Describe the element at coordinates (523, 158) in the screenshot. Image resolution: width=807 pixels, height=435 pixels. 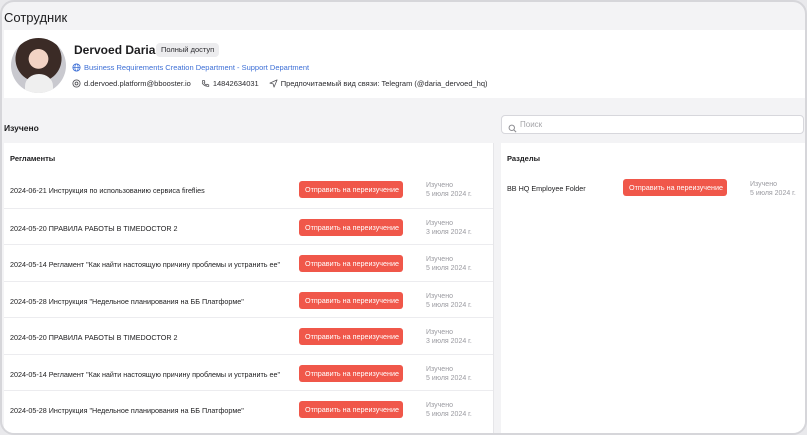
I see `sections-header: Разделы` at that location.